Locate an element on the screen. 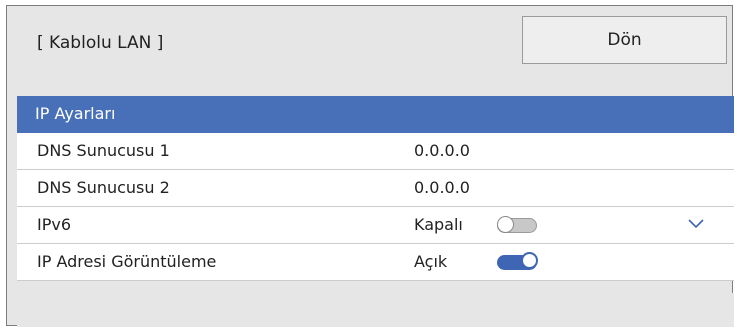 This screenshot has width=737, height=330. dns-server-2-row: DNS Sunucusu 2 0.0.0.0 is located at coordinates (375, 188).